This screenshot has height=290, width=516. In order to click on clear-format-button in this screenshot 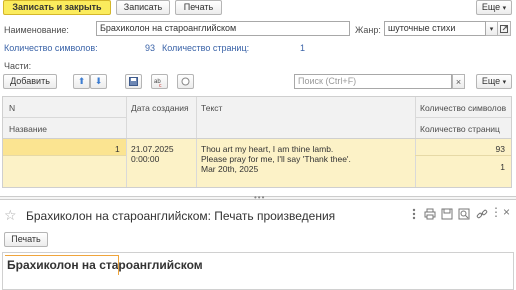, I will do `click(185, 81)`.